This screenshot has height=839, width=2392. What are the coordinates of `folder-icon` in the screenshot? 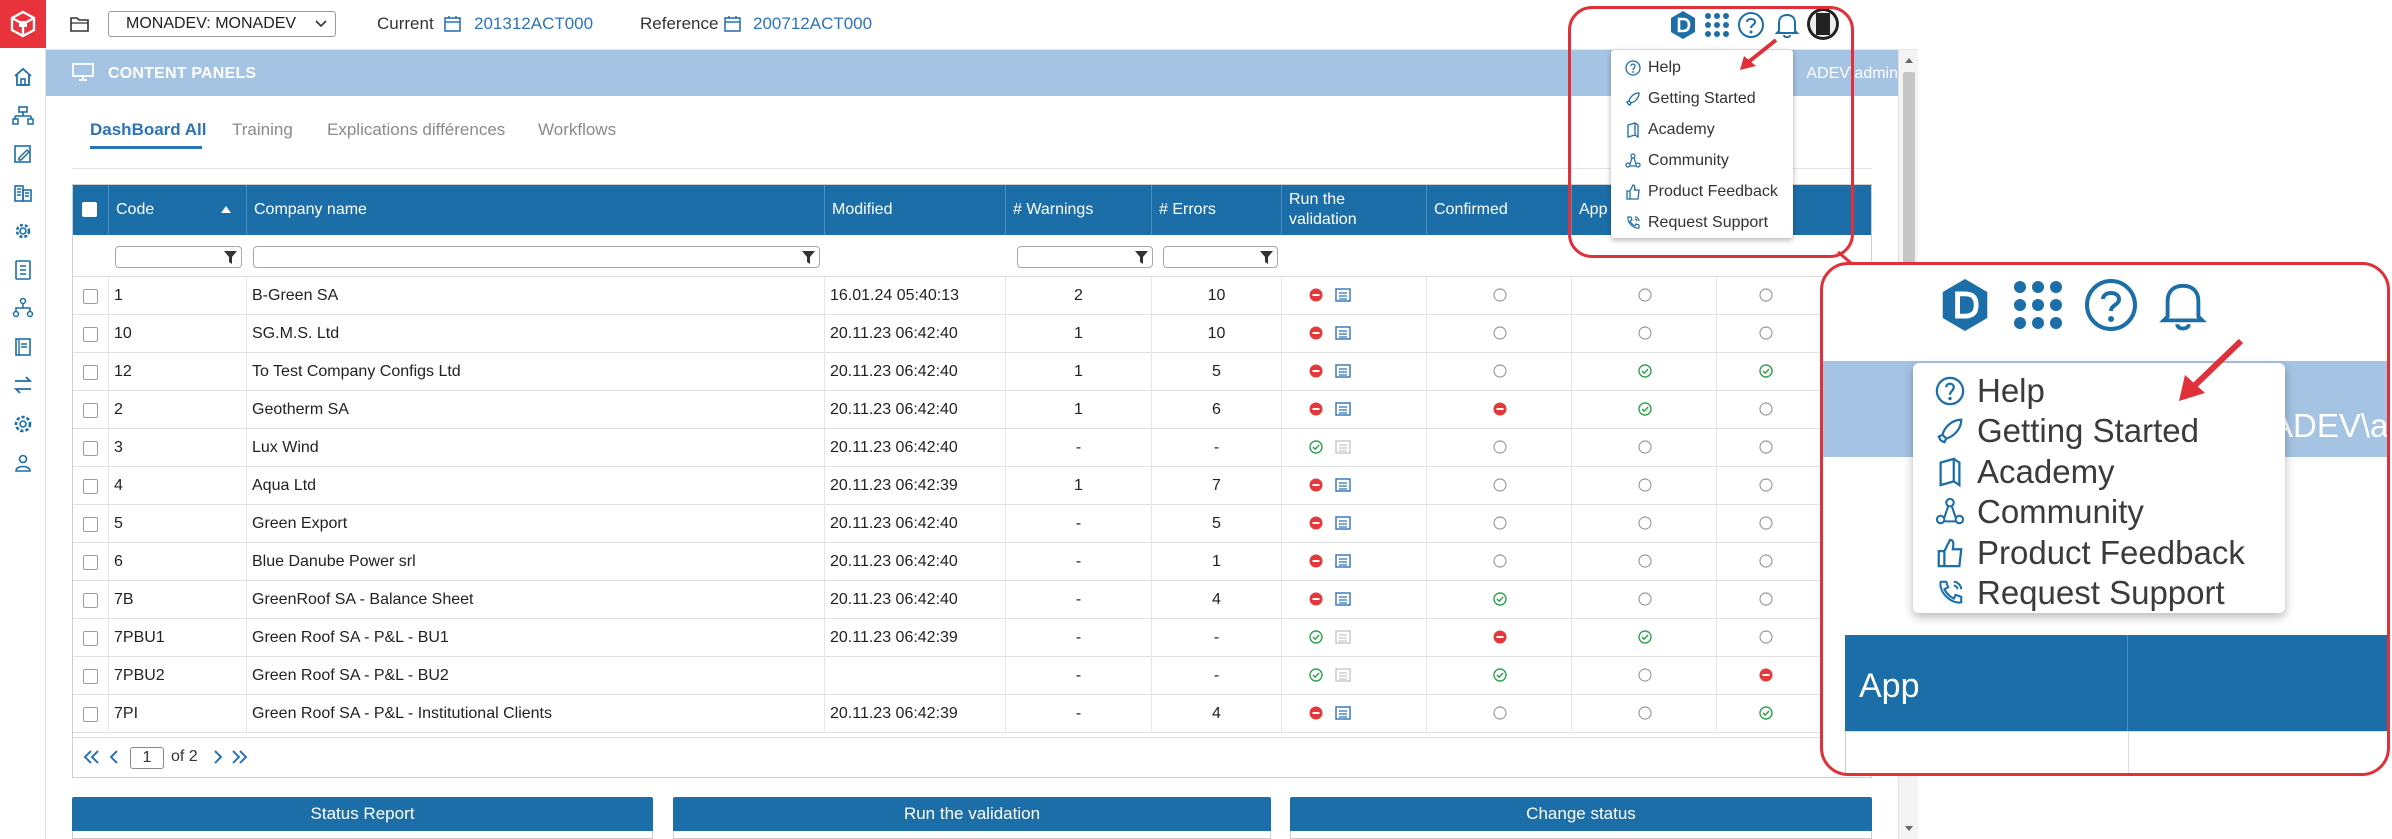 It's located at (80, 24).